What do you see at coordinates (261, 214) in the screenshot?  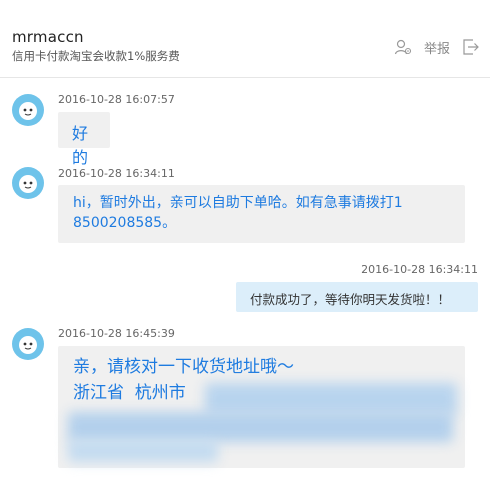 I see `message-bubble: hi，暂时外出，亲可以自助下单哈。如有急事请拨打1 8500208585。` at bounding box center [261, 214].